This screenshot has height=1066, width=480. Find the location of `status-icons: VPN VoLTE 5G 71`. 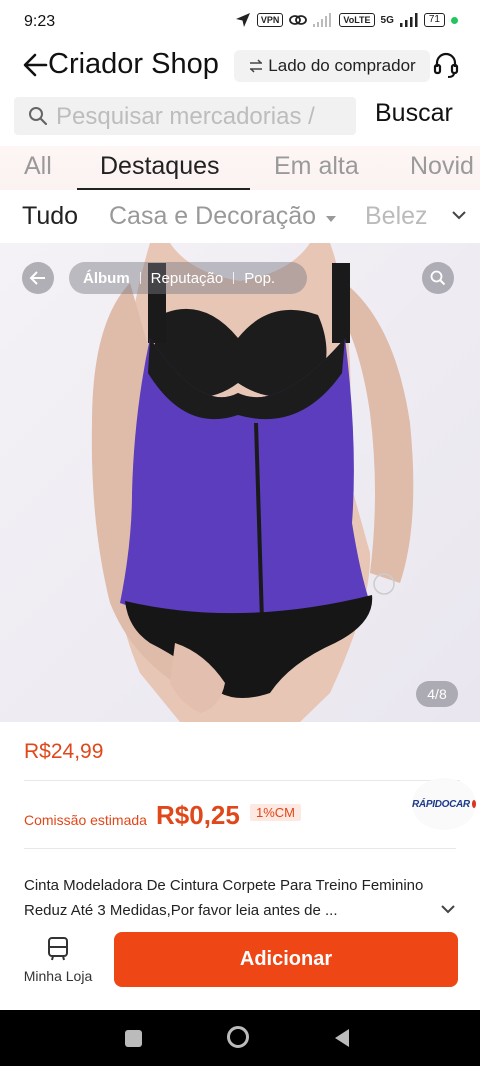

status-icons: VPN VoLTE 5G 71 is located at coordinates (346, 20).